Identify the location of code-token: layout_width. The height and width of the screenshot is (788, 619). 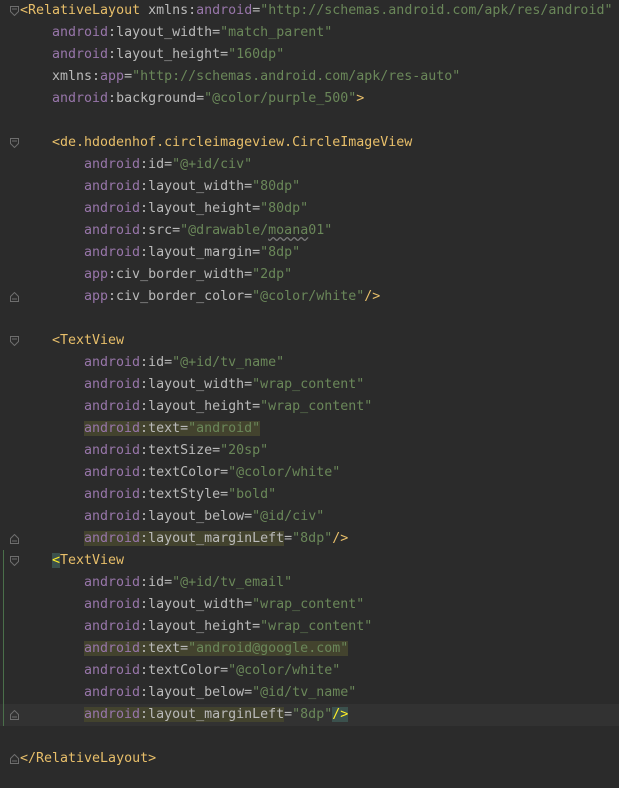
(196, 186).